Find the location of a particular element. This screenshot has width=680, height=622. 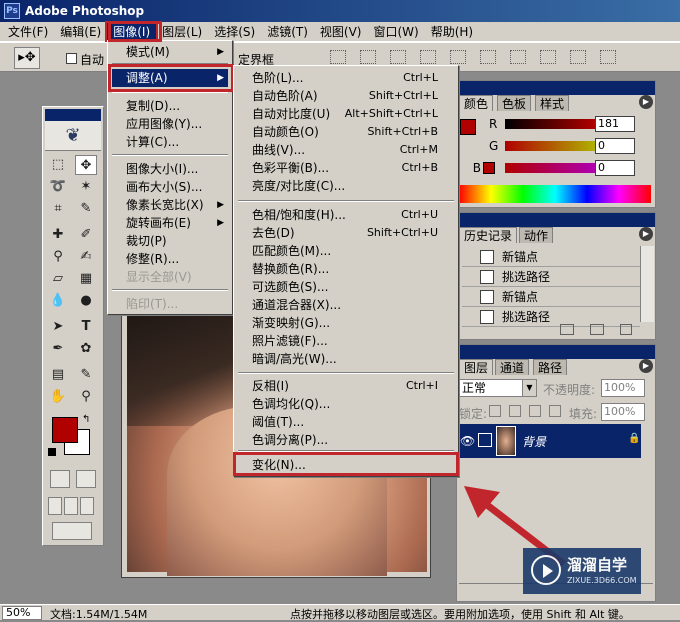

type-tool-icon: T is located at coordinates (86, 327).